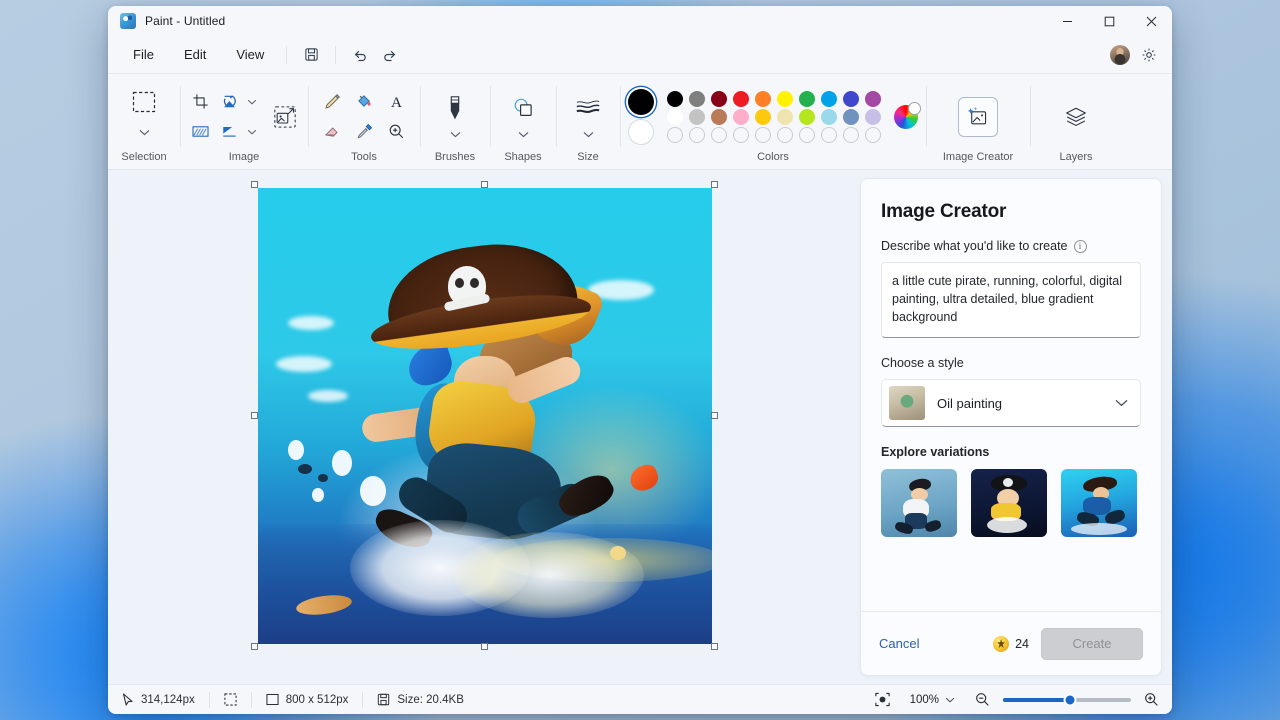  I want to click on style-dropdown: Oil painting, so click(1011, 403).